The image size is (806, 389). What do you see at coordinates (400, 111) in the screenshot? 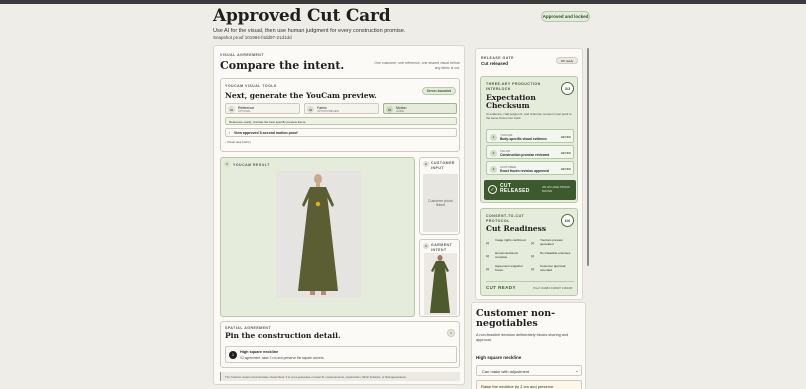
I see `tool-option-sub: GUIDE` at bounding box center [400, 111].